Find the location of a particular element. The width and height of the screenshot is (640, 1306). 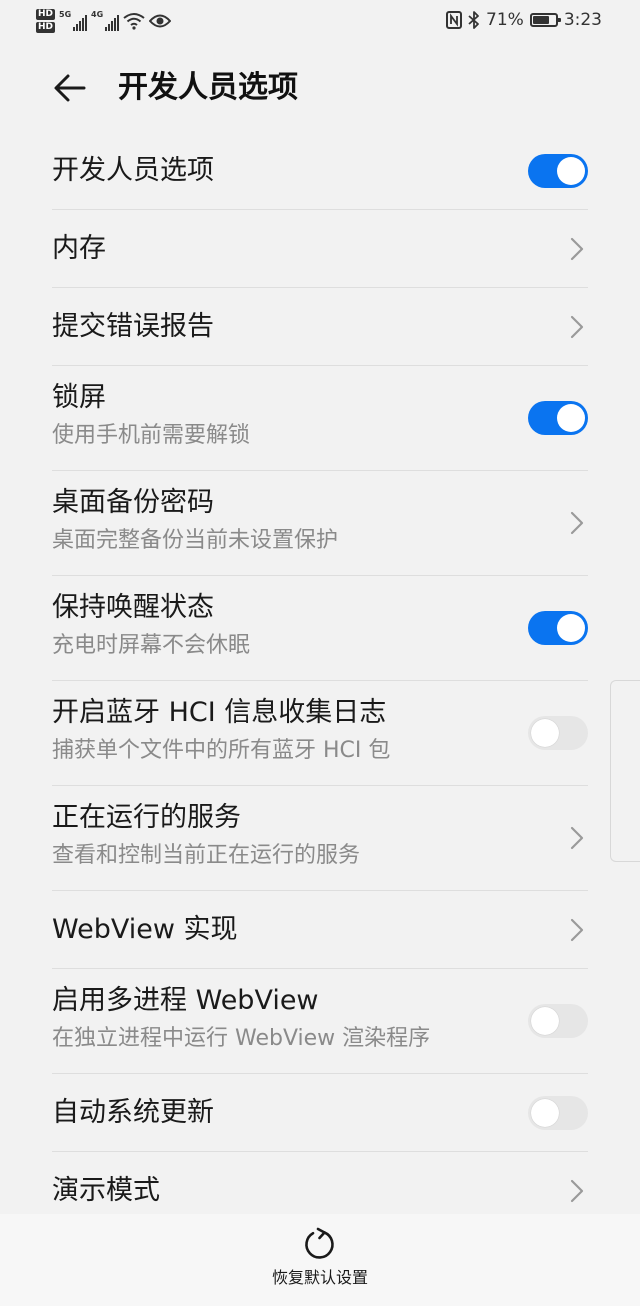

hd-badge-1: HD is located at coordinates (46, 14).